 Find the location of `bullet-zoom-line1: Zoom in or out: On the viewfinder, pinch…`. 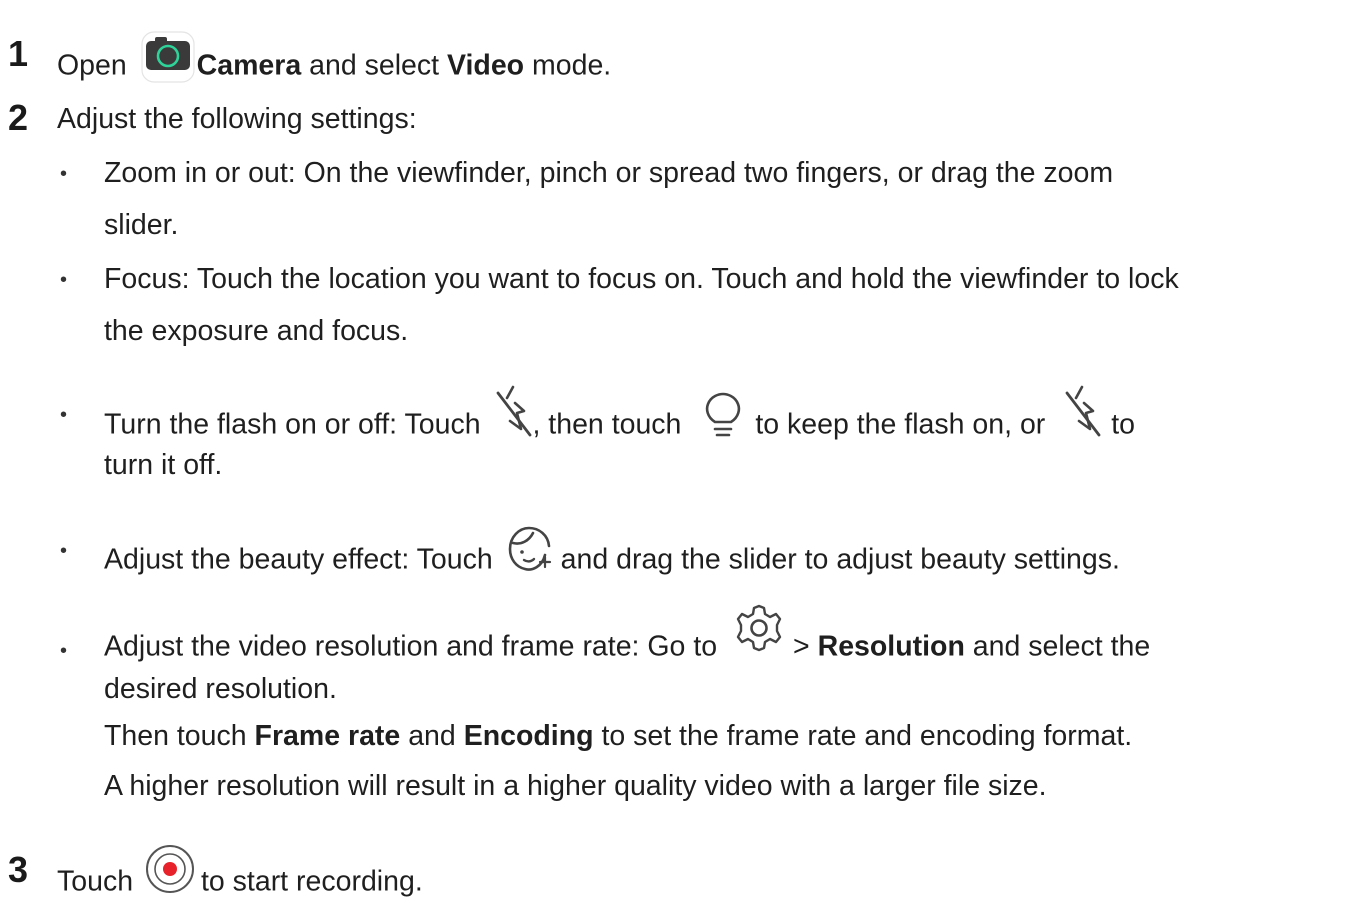

bullet-zoom-line1: Zoom in or out: On the viewfinder, pinch… is located at coordinates (609, 173).